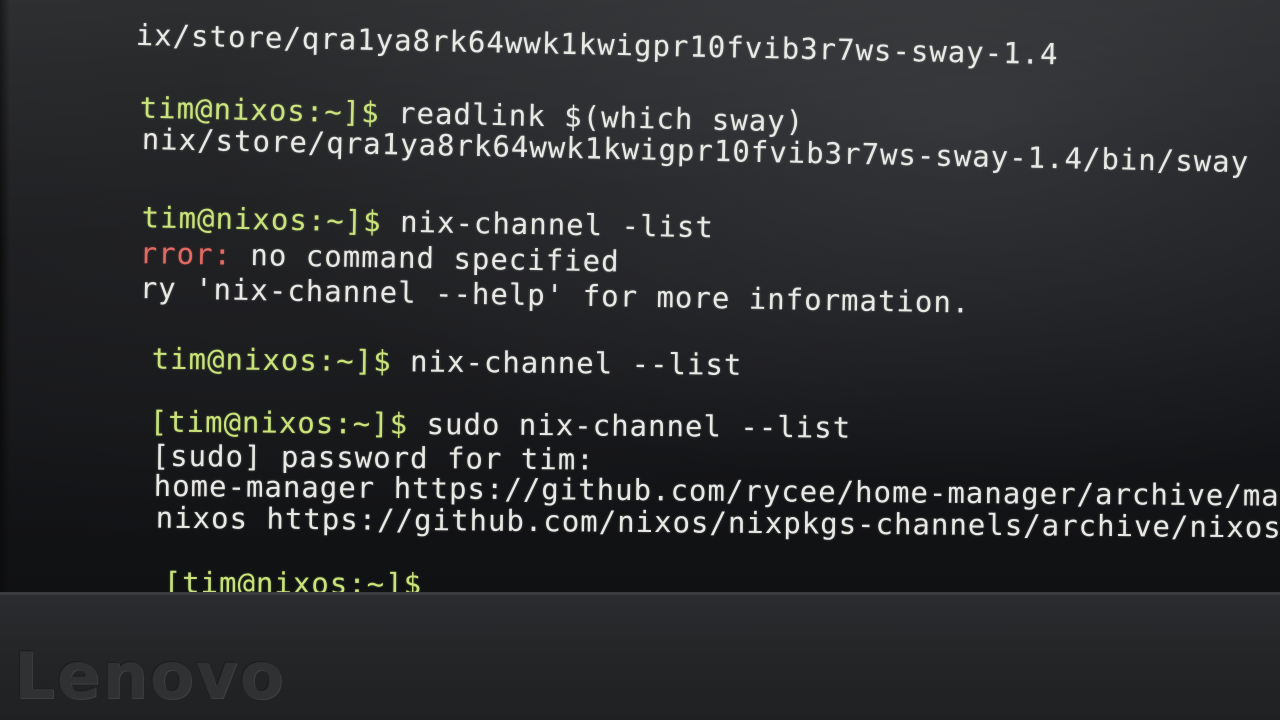  Describe the element at coordinates (293, 578) in the screenshot. I see `shell-prompt: [tim@nixos:~]$` at that location.